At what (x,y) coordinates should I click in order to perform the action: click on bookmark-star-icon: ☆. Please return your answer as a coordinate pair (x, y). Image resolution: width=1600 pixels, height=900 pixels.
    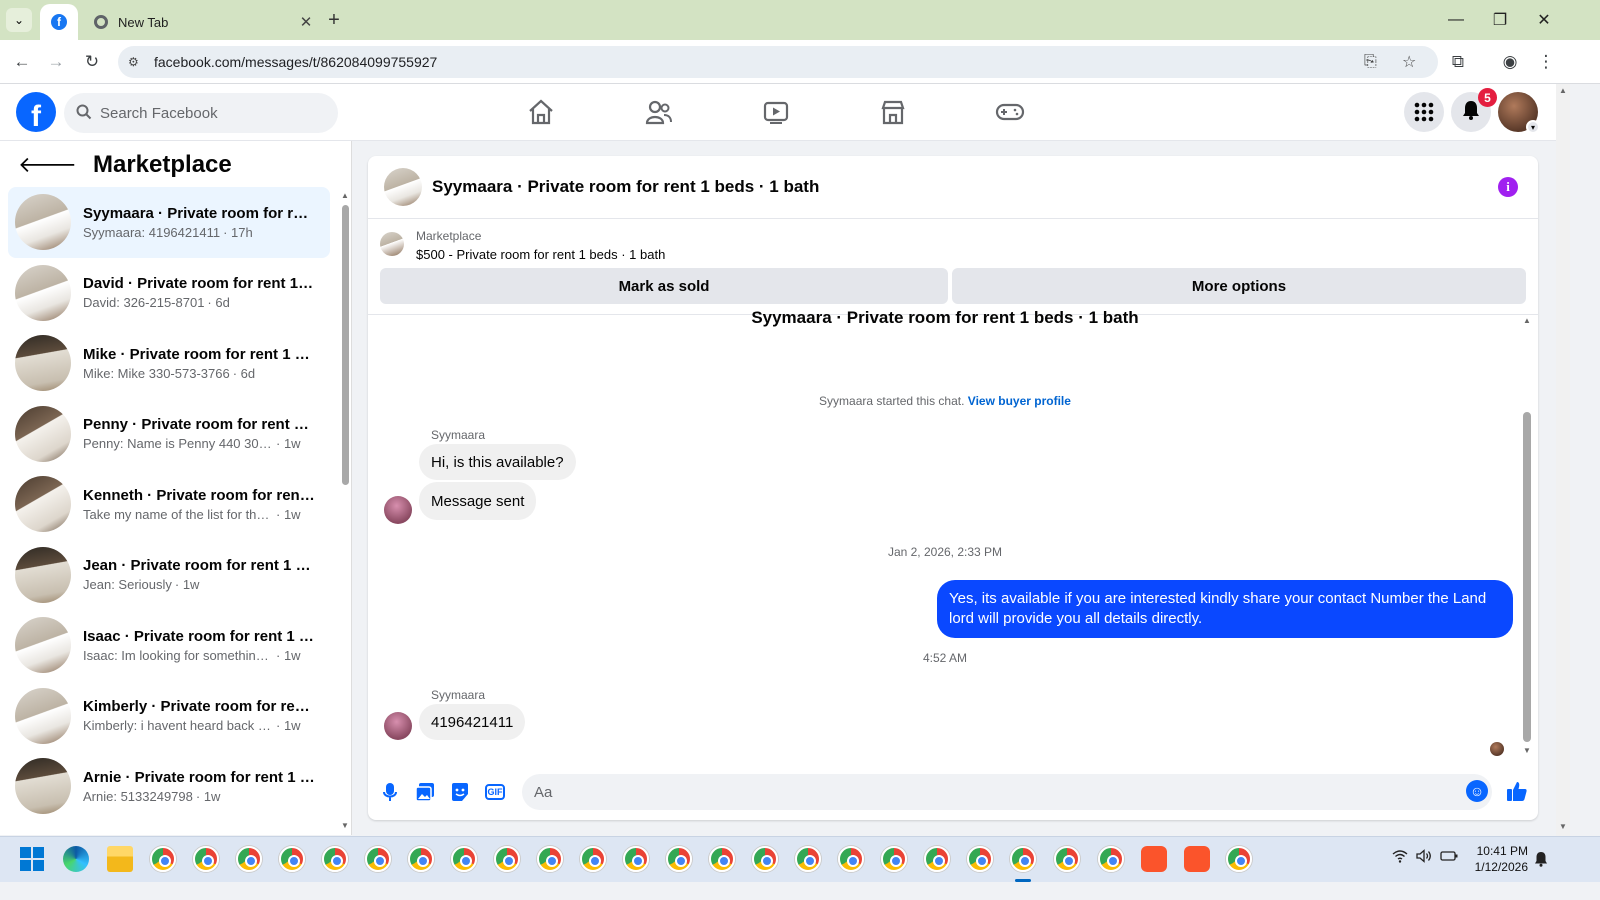
    Looking at the image, I should click on (1409, 62).